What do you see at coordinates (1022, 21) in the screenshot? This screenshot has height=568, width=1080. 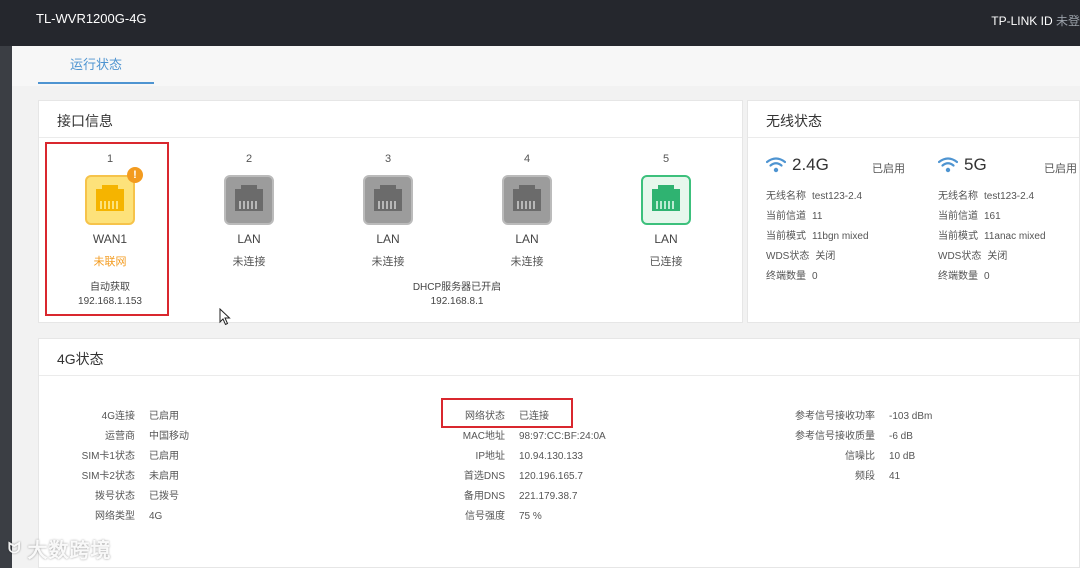 I see `tplink-id-label: TP-LINK ID` at bounding box center [1022, 21].